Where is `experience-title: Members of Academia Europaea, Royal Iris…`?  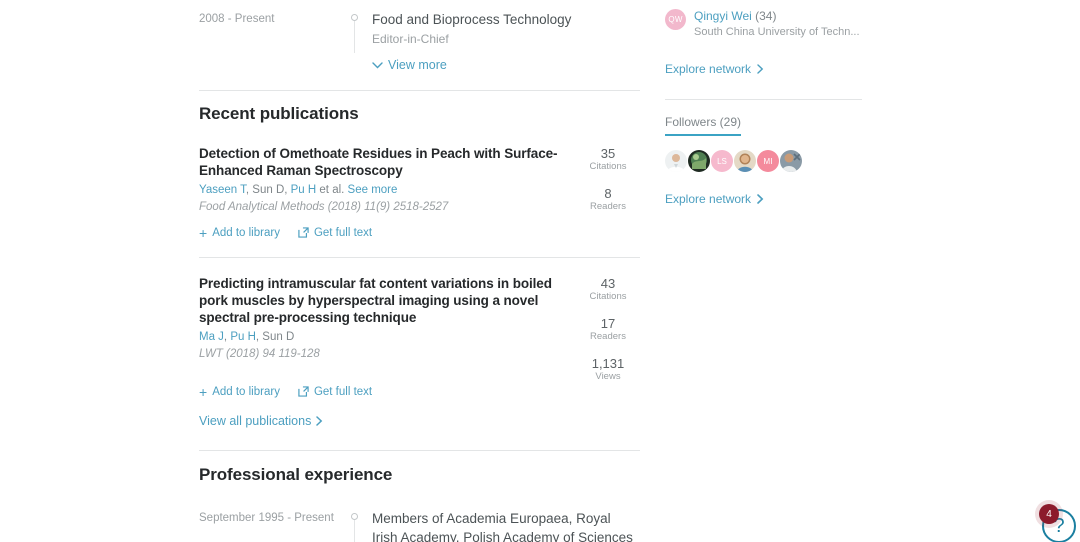 experience-title: Members of Academia Europaea, Royal Iris… is located at coordinates (502, 526).